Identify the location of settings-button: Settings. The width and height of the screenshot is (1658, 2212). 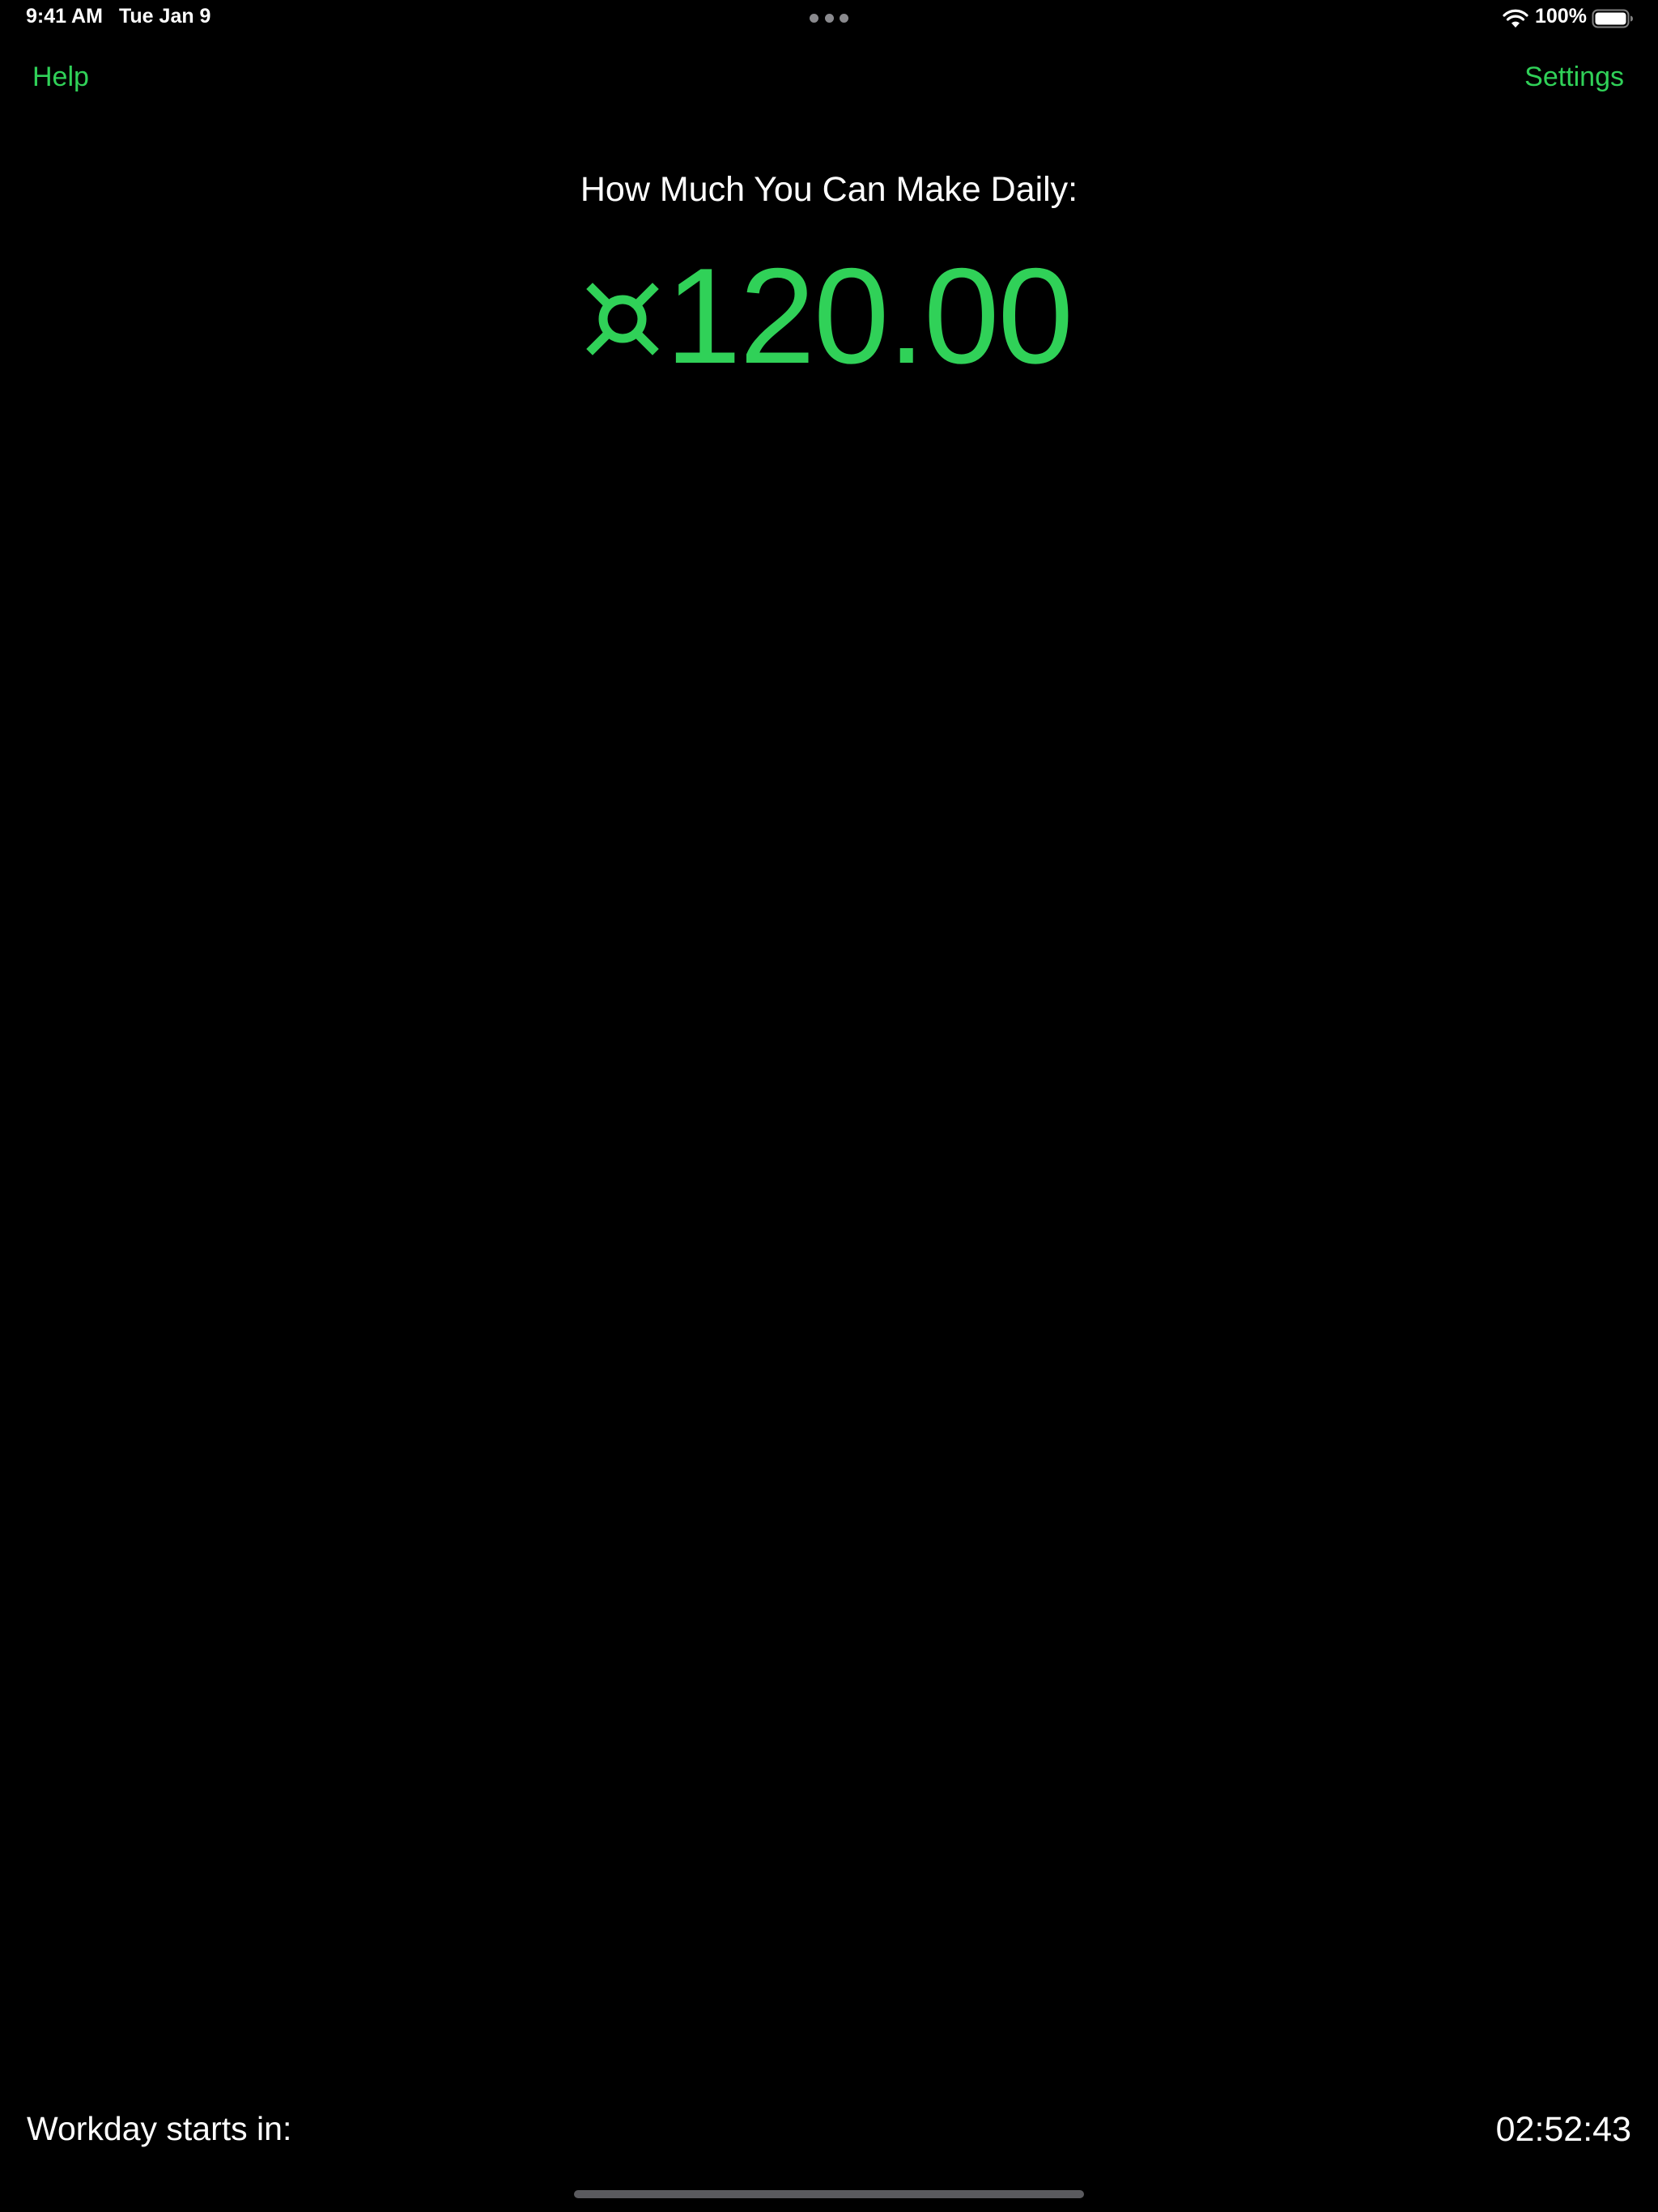
(1574, 77).